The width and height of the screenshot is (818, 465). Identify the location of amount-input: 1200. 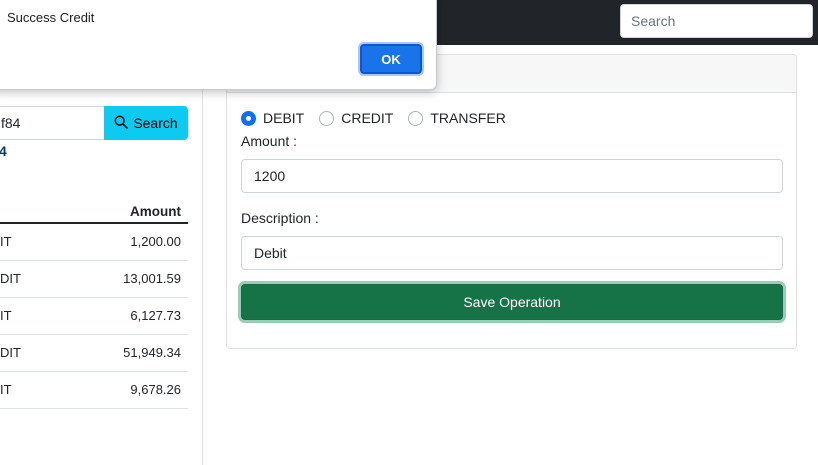
(512, 176).